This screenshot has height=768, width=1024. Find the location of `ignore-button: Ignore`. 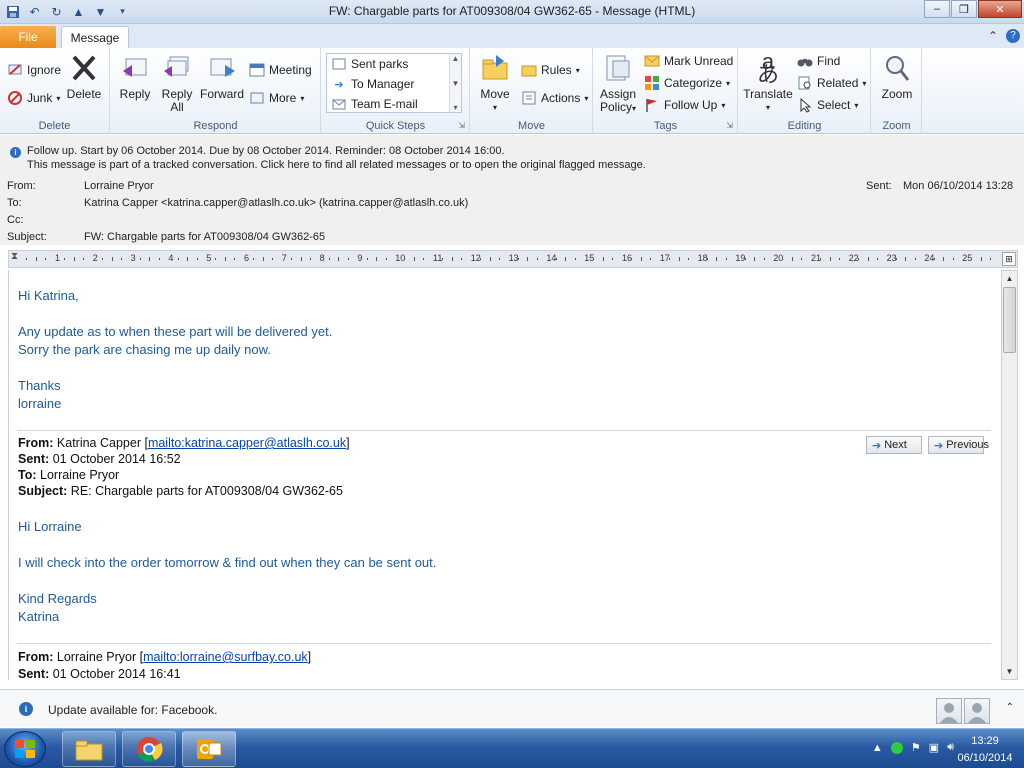

ignore-button: Ignore is located at coordinates (34, 70).